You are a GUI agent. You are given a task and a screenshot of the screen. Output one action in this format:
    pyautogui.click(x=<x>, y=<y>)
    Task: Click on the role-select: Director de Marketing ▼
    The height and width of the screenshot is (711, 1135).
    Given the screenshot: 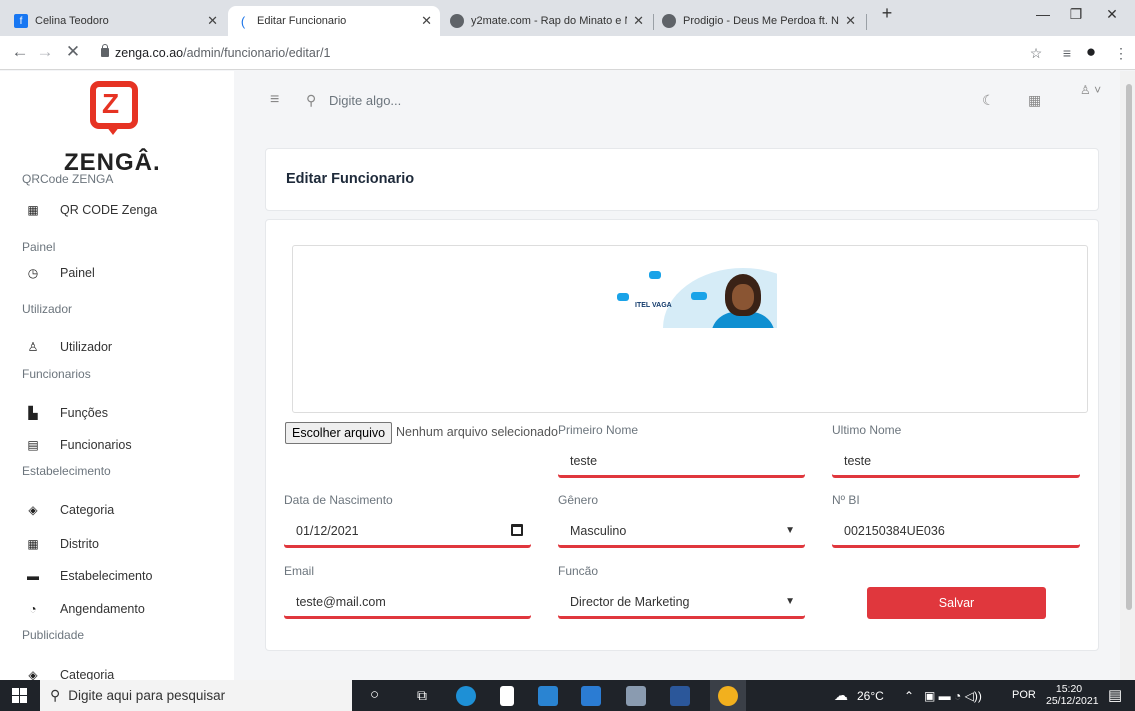 What is the action you would take?
    pyautogui.click(x=681, y=603)
    